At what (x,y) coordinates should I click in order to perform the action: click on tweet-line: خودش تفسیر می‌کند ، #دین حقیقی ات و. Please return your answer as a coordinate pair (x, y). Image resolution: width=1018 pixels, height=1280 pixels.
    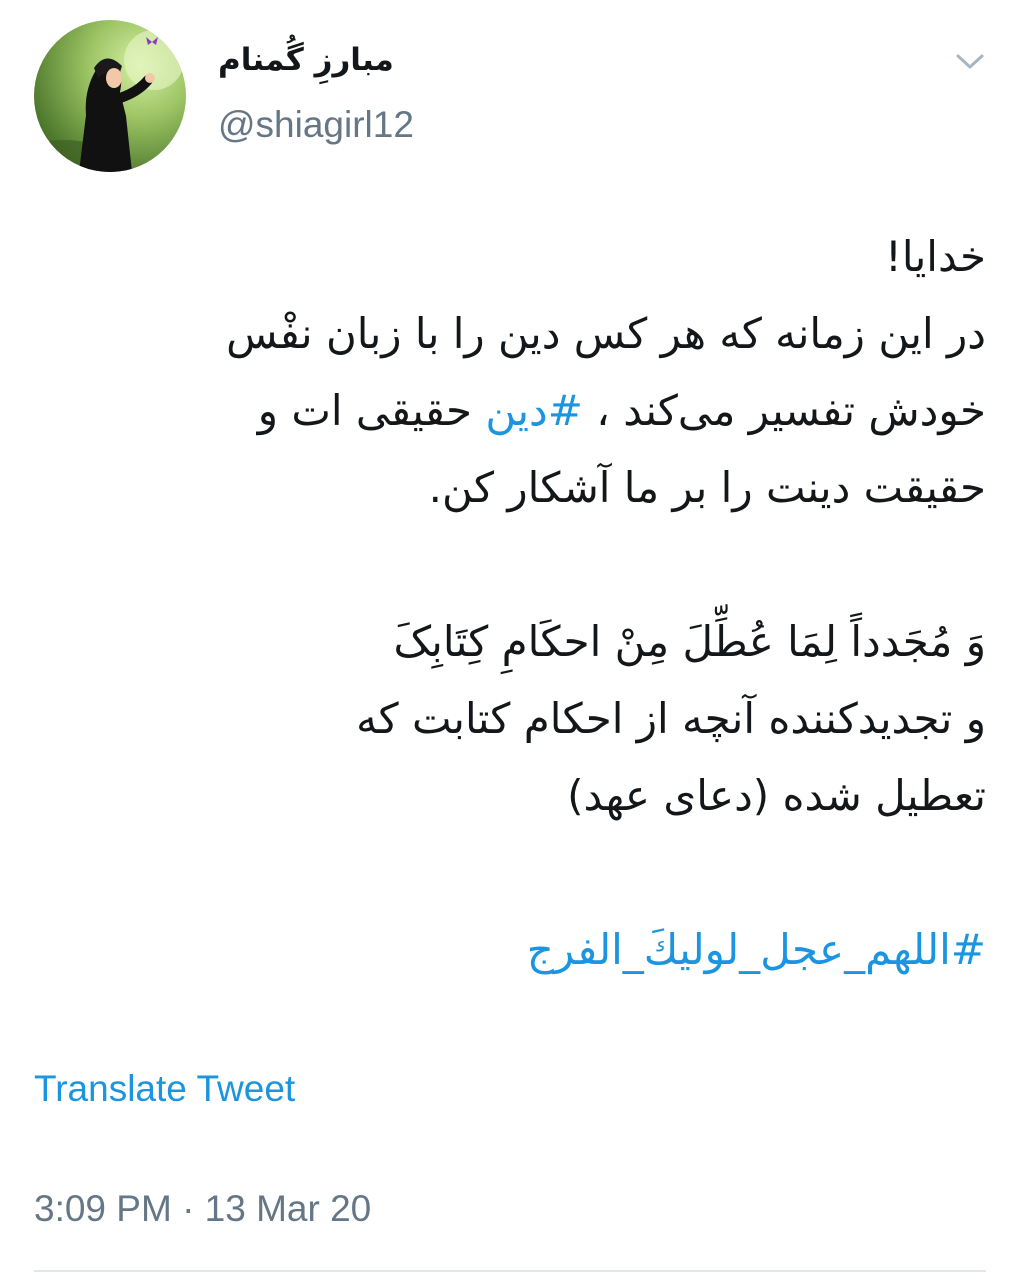
    Looking at the image, I should click on (510, 410).